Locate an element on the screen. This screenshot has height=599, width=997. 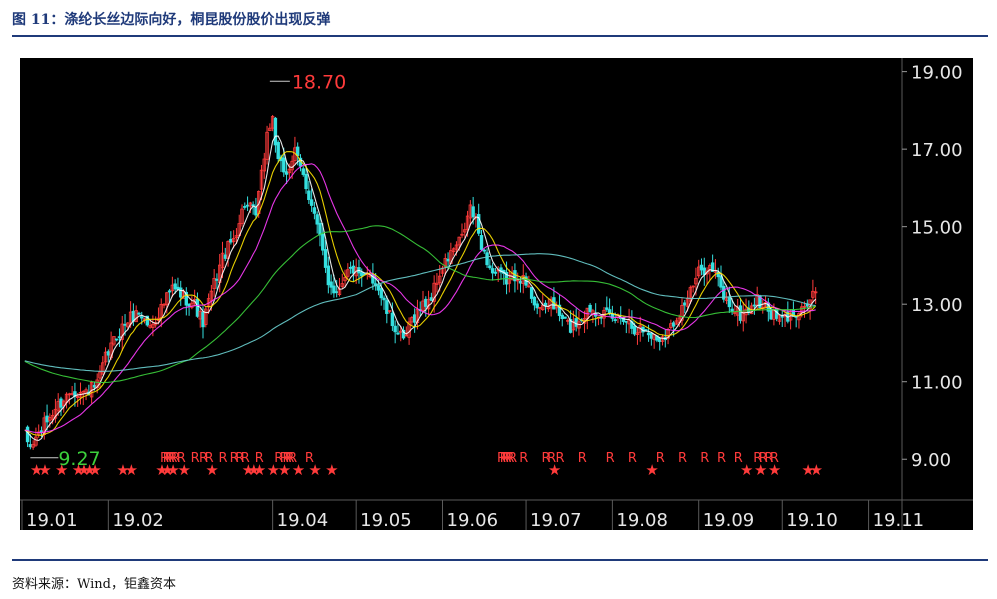
x-tick-label: 19.10 is located at coordinates (812, 520).